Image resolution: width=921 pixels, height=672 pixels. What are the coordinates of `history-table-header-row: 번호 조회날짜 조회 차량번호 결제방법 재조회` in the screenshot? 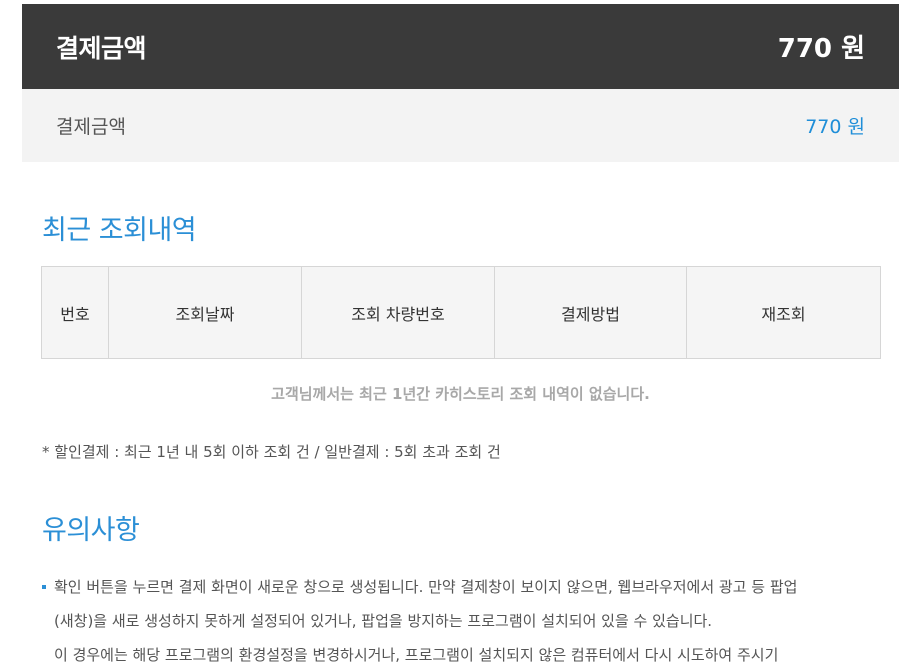 It's located at (461, 312).